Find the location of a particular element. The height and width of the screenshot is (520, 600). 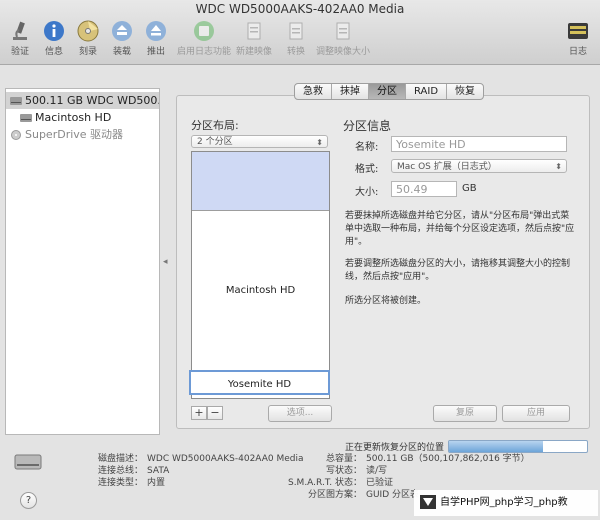

log-icon is located at coordinates (578, 31).